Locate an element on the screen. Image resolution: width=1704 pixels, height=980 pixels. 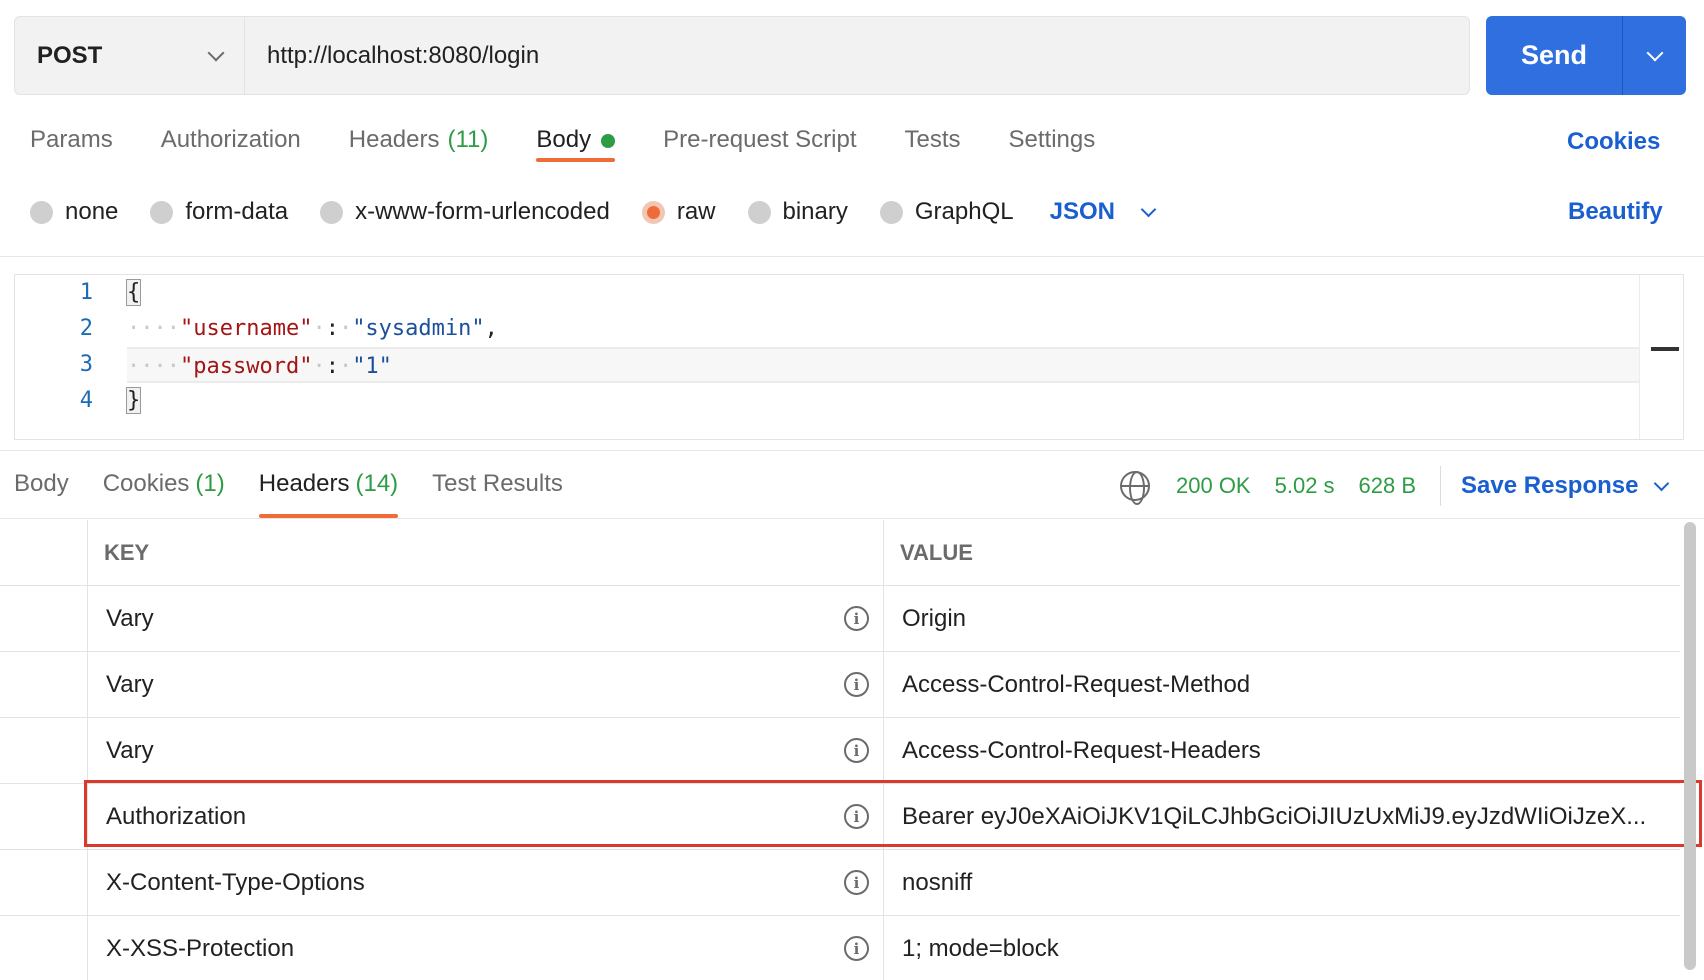
tab-response-body: Body is located at coordinates (41, 494).